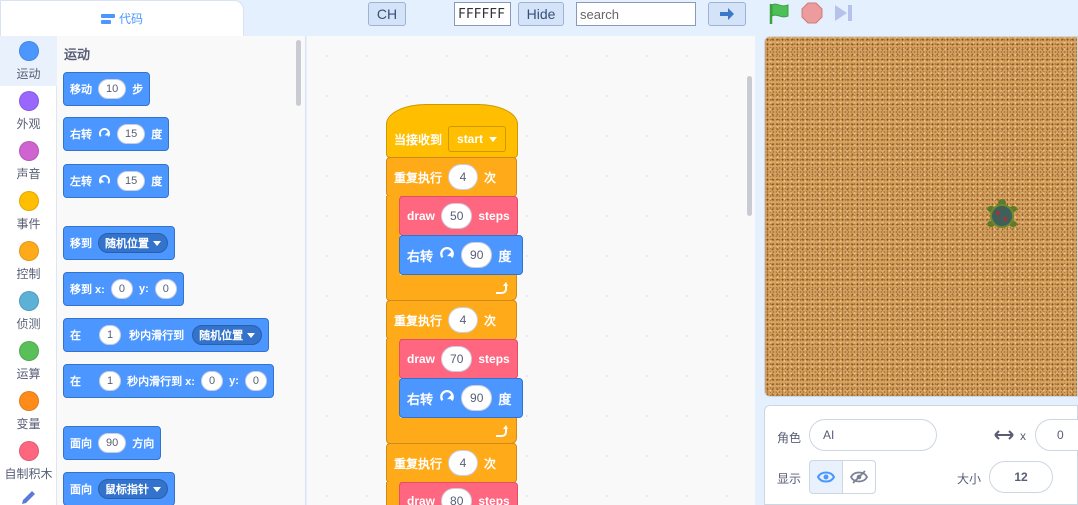 The image size is (1078, 505). What do you see at coordinates (161, 382) in the screenshot?
I see `block-label: 秒内滑行到 x:` at bounding box center [161, 382].